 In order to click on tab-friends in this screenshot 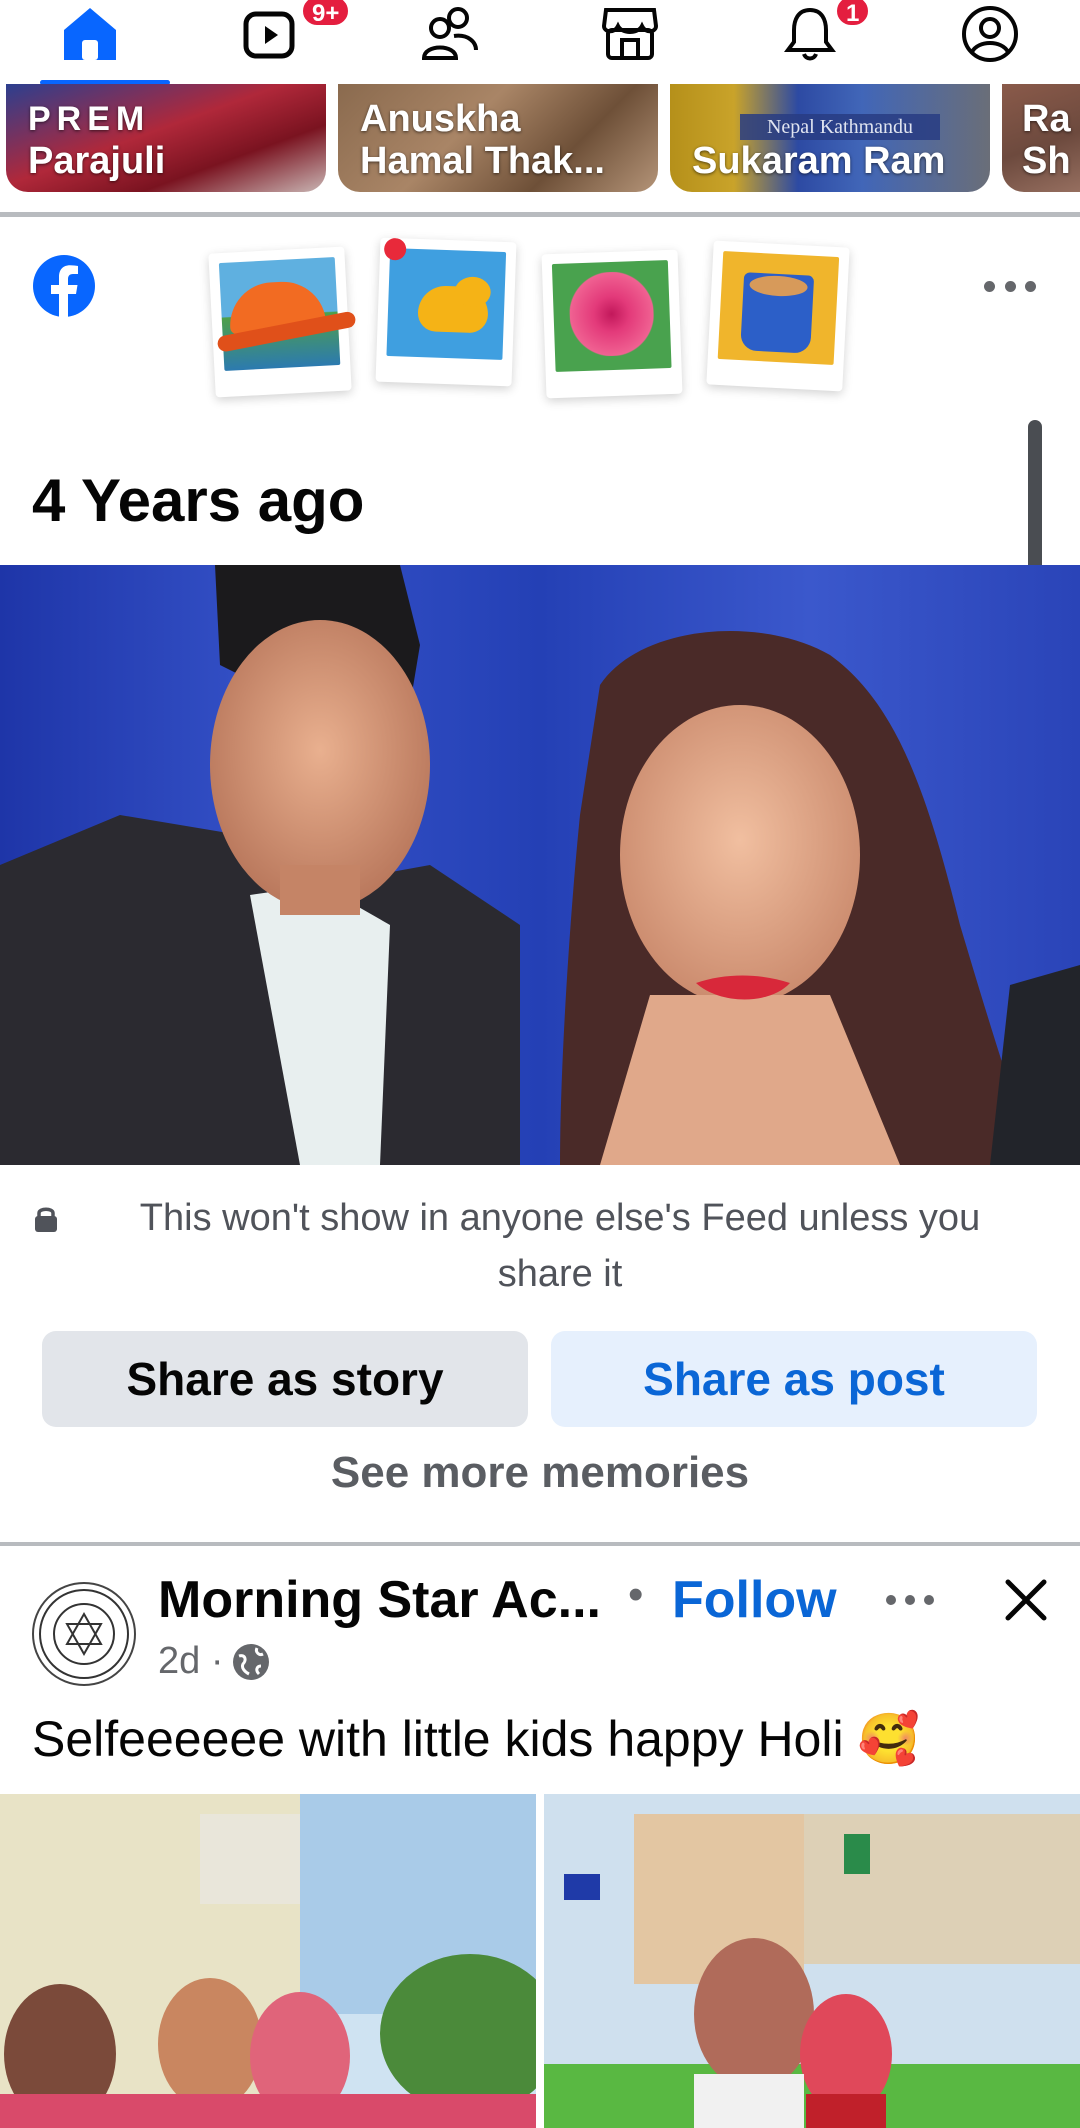, I will do `click(450, 42)`.